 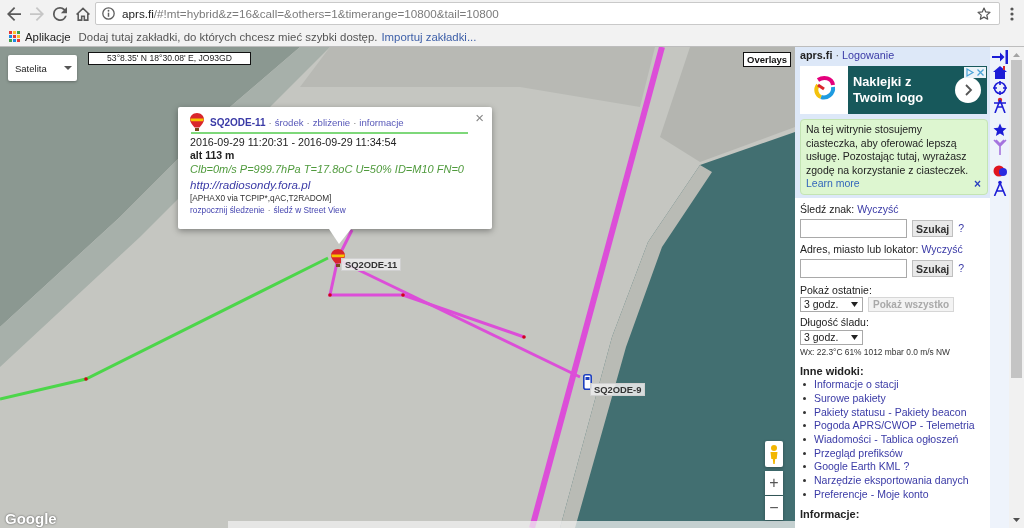 What do you see at coordinates (857, 467) in the screenshot?
I see `view-link: Google Earth KML` at bounding box center [857, 467].